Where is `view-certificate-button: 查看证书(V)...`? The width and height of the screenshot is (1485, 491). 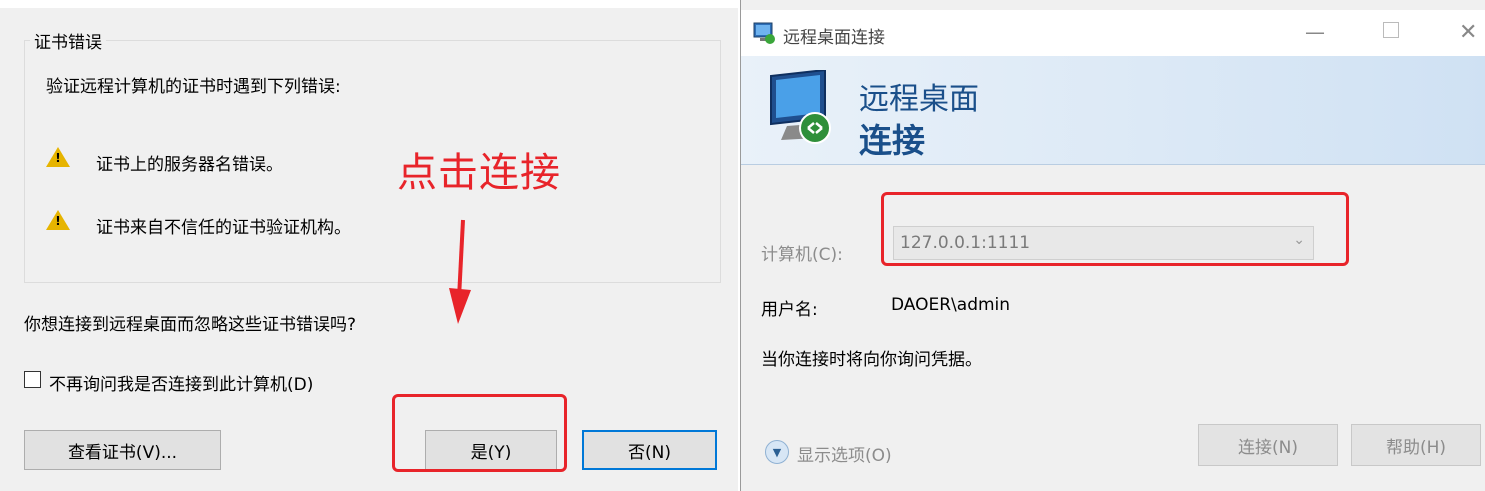
view-certificate-button: 查看证书(V)... is located at coordinates (122, 450).